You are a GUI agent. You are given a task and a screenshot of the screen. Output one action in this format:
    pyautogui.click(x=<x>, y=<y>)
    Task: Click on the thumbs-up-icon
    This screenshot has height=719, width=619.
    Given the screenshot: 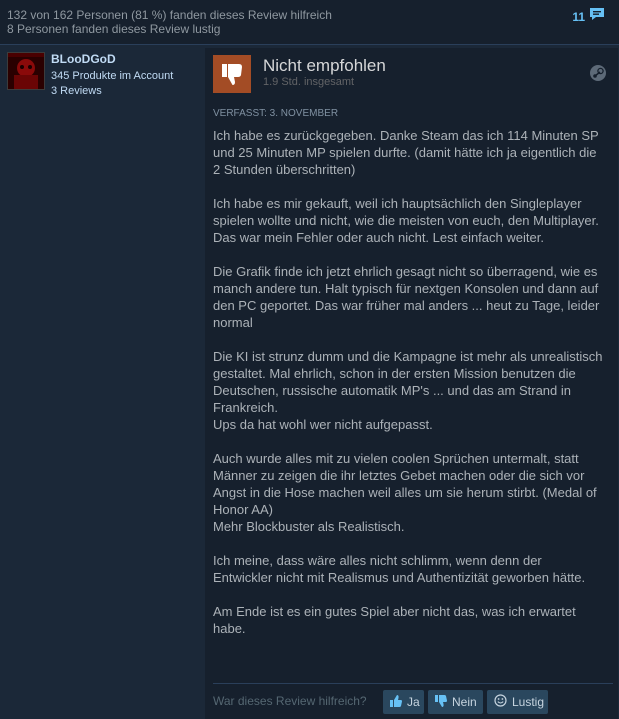 What is the action you would take?
    pyautogui.click(x=396, y=702)
    